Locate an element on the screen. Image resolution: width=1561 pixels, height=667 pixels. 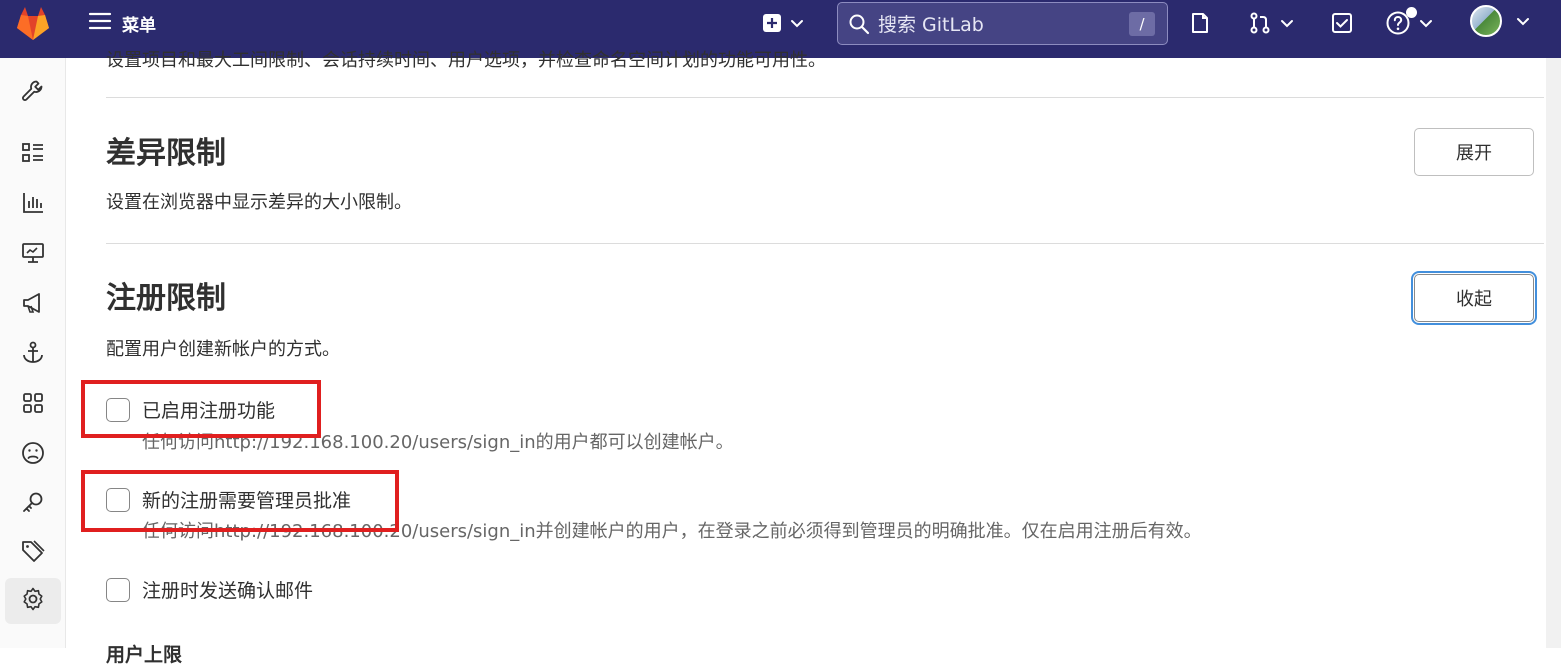
user-avatar is located at coordinates (1486, 21).